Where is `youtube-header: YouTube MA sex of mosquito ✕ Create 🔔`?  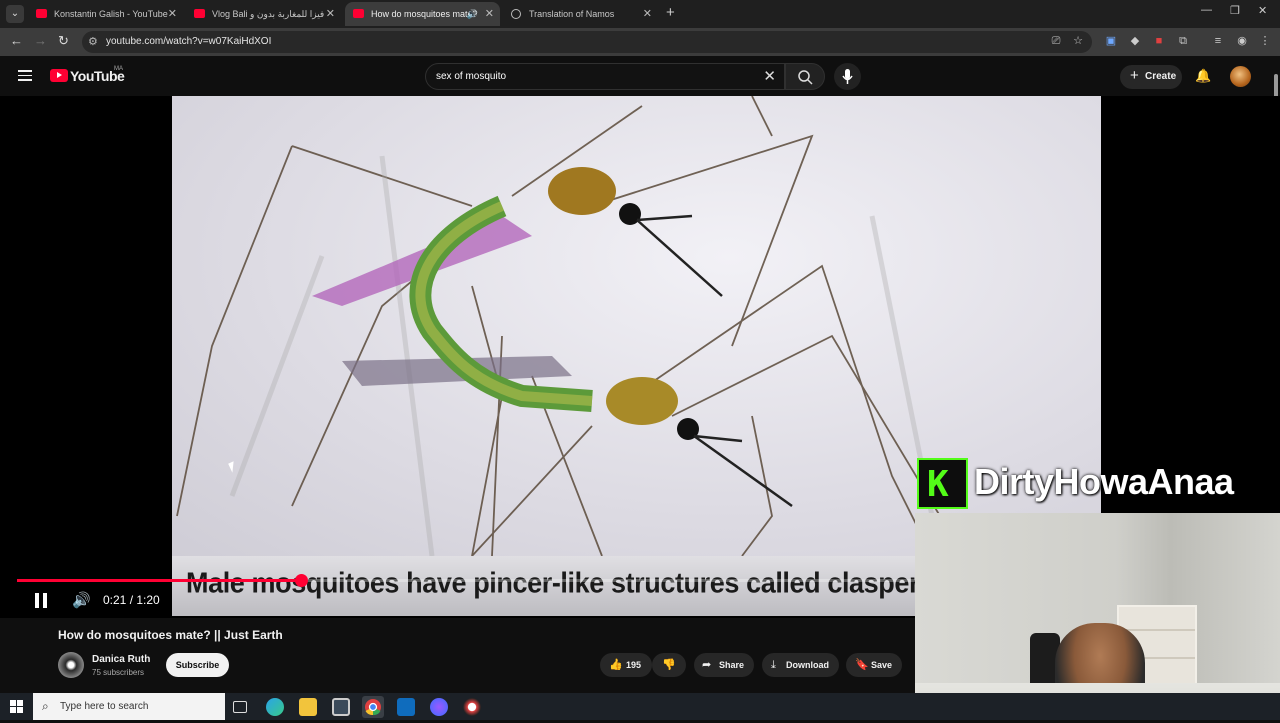 youtube-header: YouTube MA sex of mosquito ✕ Create 🔔 is located at coordinates (640, 76).